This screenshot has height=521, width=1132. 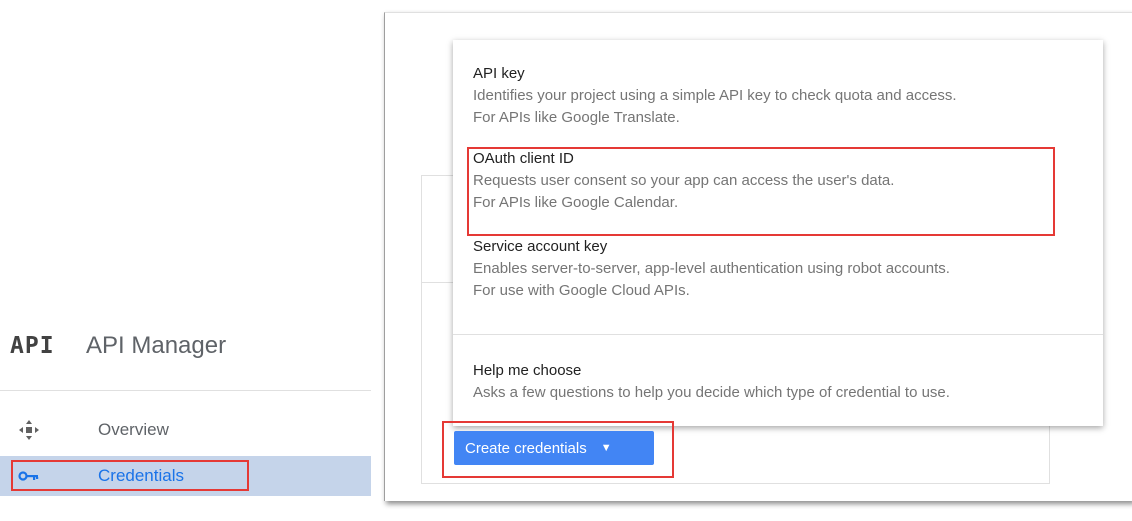 What do you see at coordinates (576, 117) in the screenshot?
I see `option-description: For APIs like Google Translate.` at bounding box center [576, 117].